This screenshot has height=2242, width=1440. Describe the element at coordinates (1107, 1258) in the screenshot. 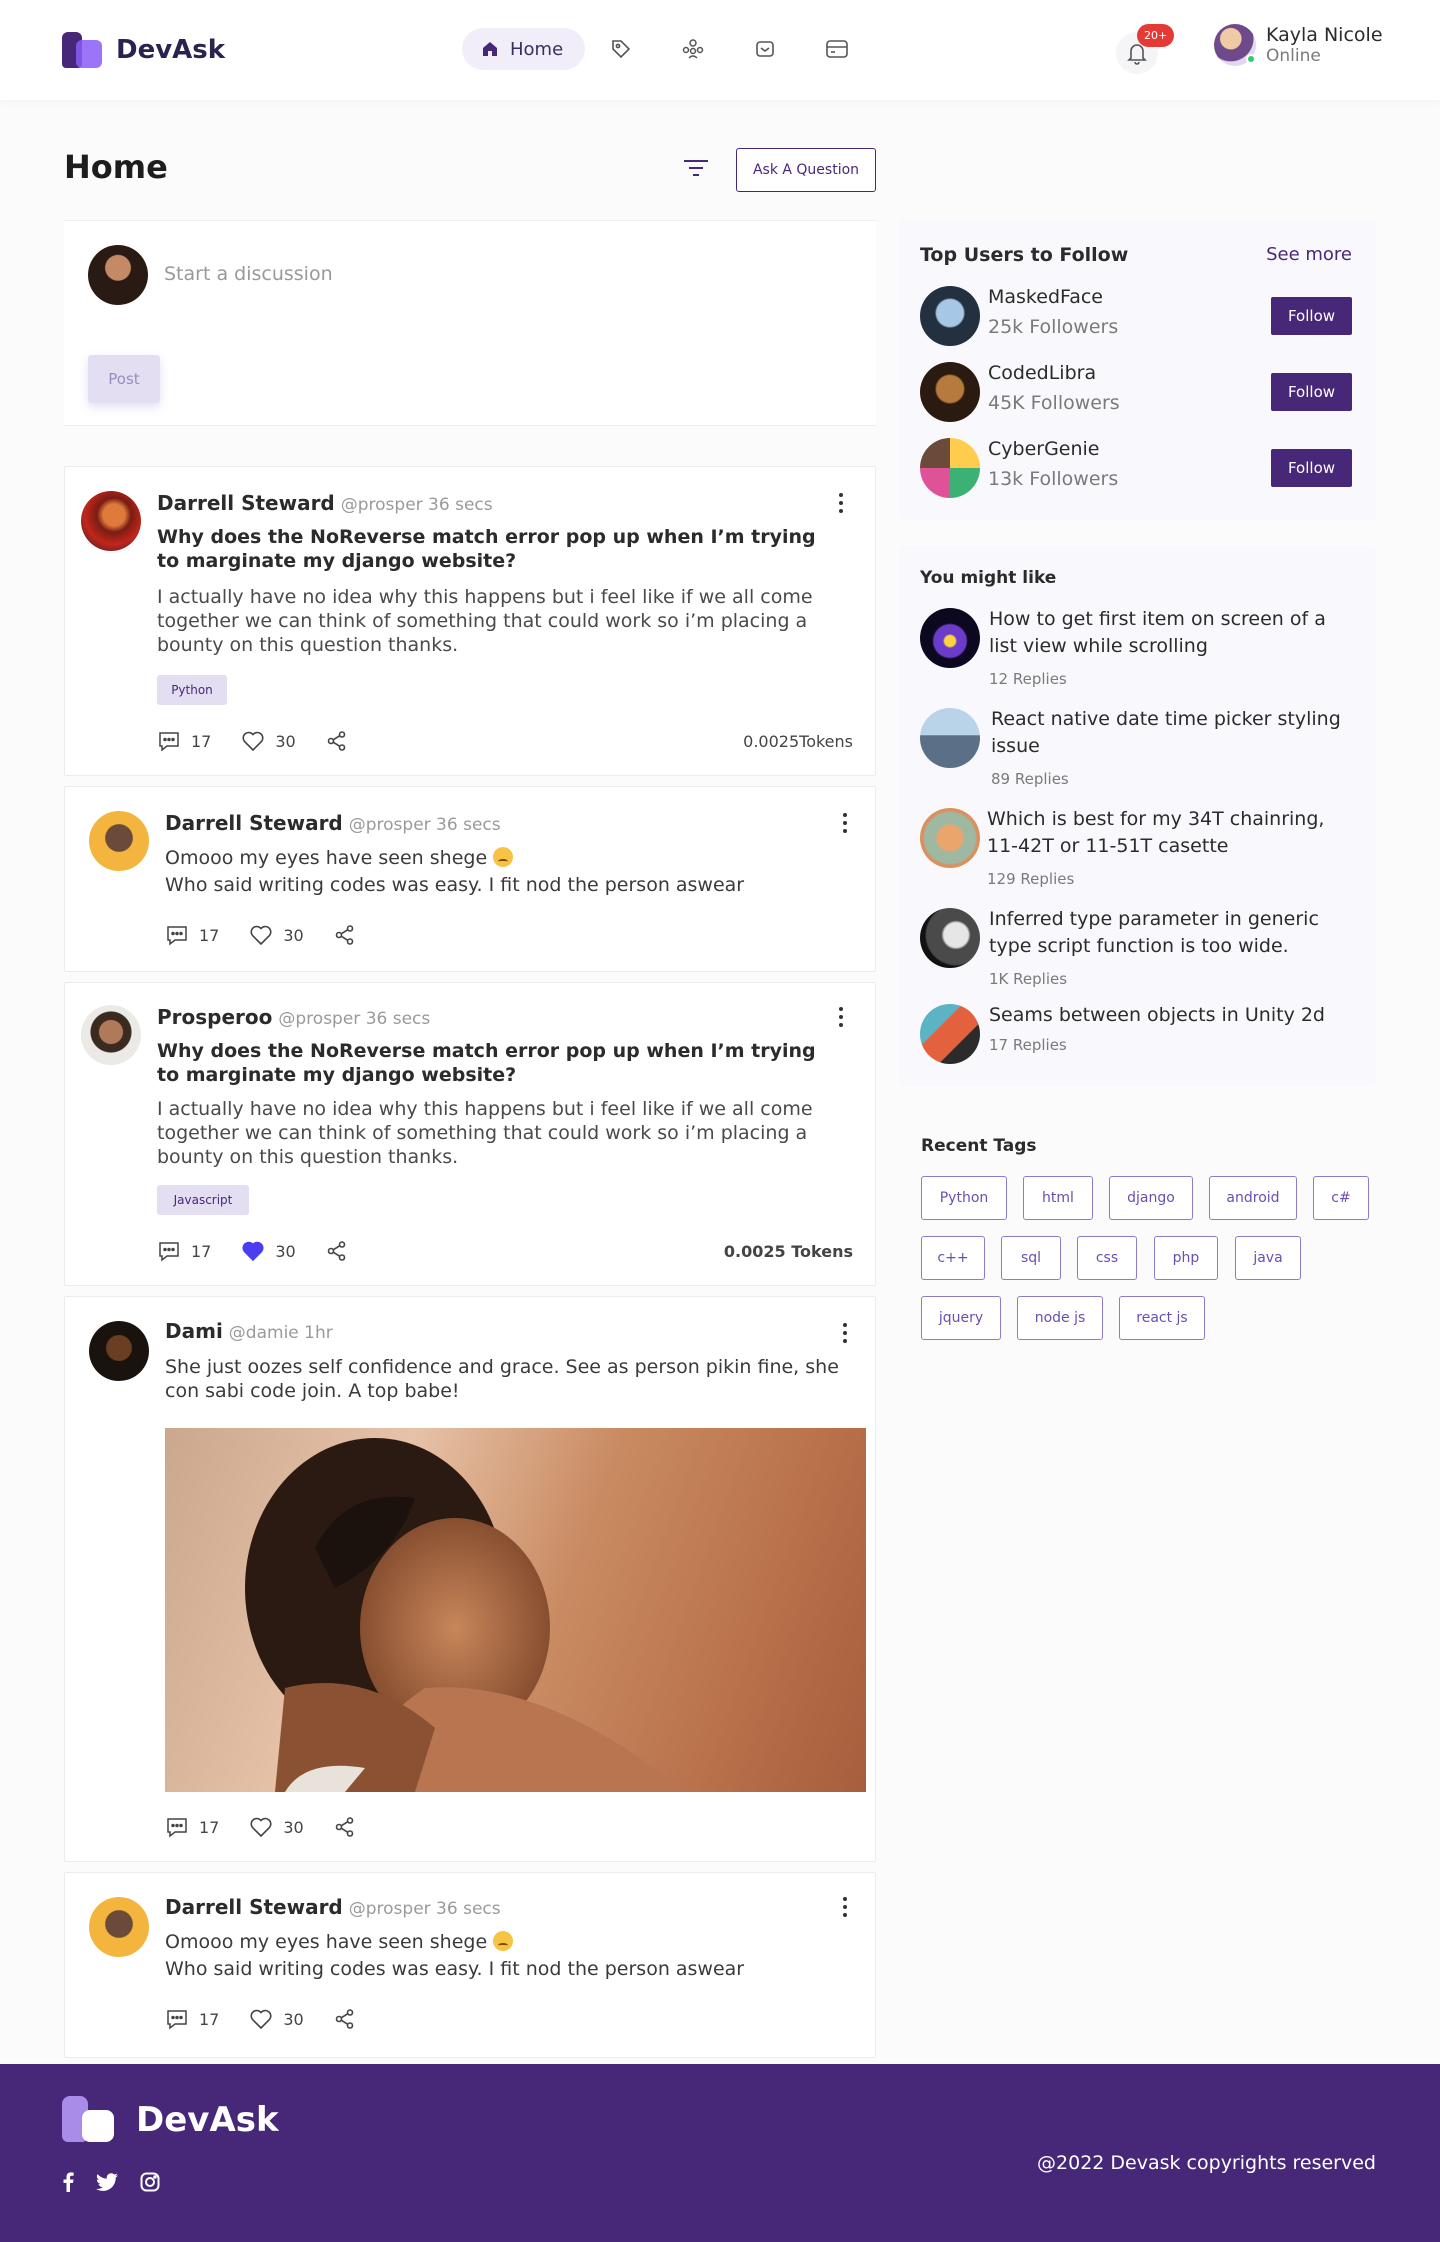

I see `tag-chip: css` at that location.